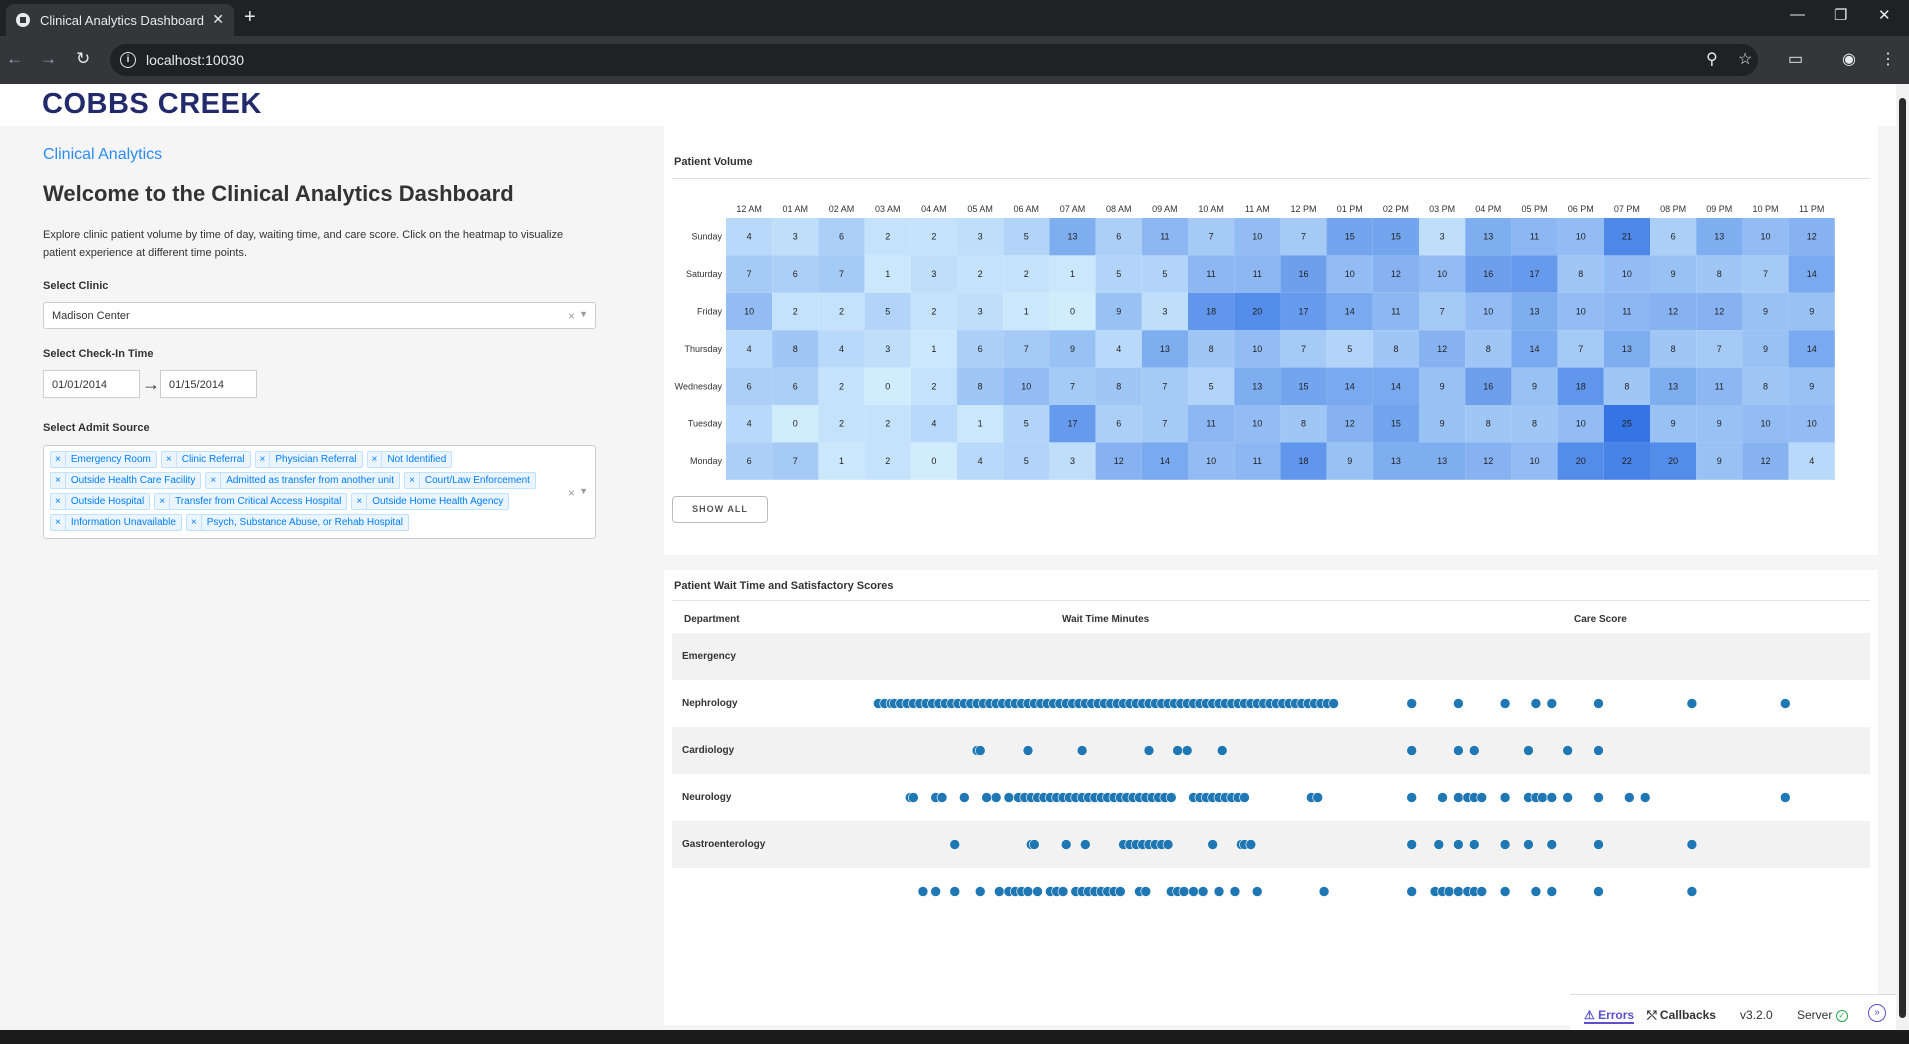 The height and width of the screenshot is (1044, 1909). Describe the element at coordinates (1888, 59) in the screenshot. I see `menu-icon: ⋮` at that location.